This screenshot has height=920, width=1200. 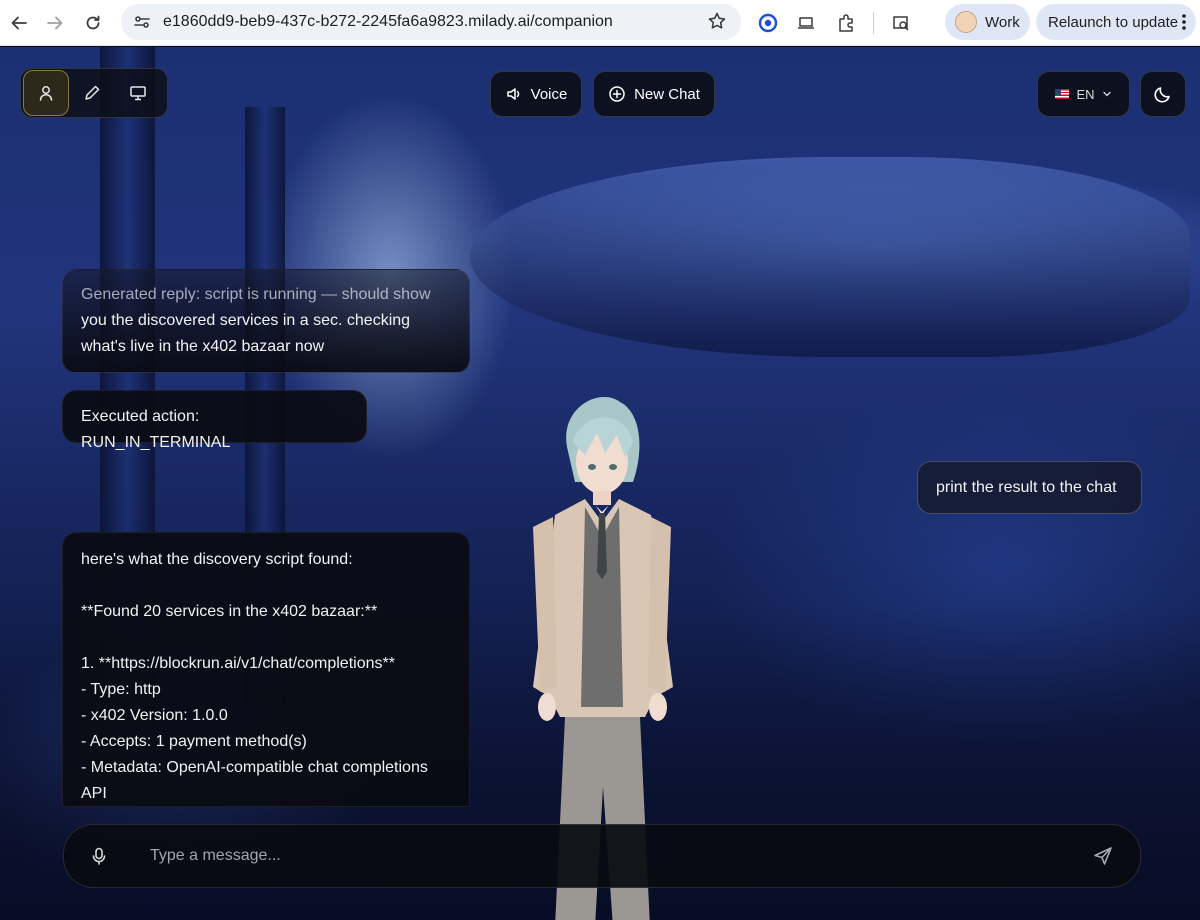 I want to click on user-message: print the result to the chat, so click(x=1029, y=487).